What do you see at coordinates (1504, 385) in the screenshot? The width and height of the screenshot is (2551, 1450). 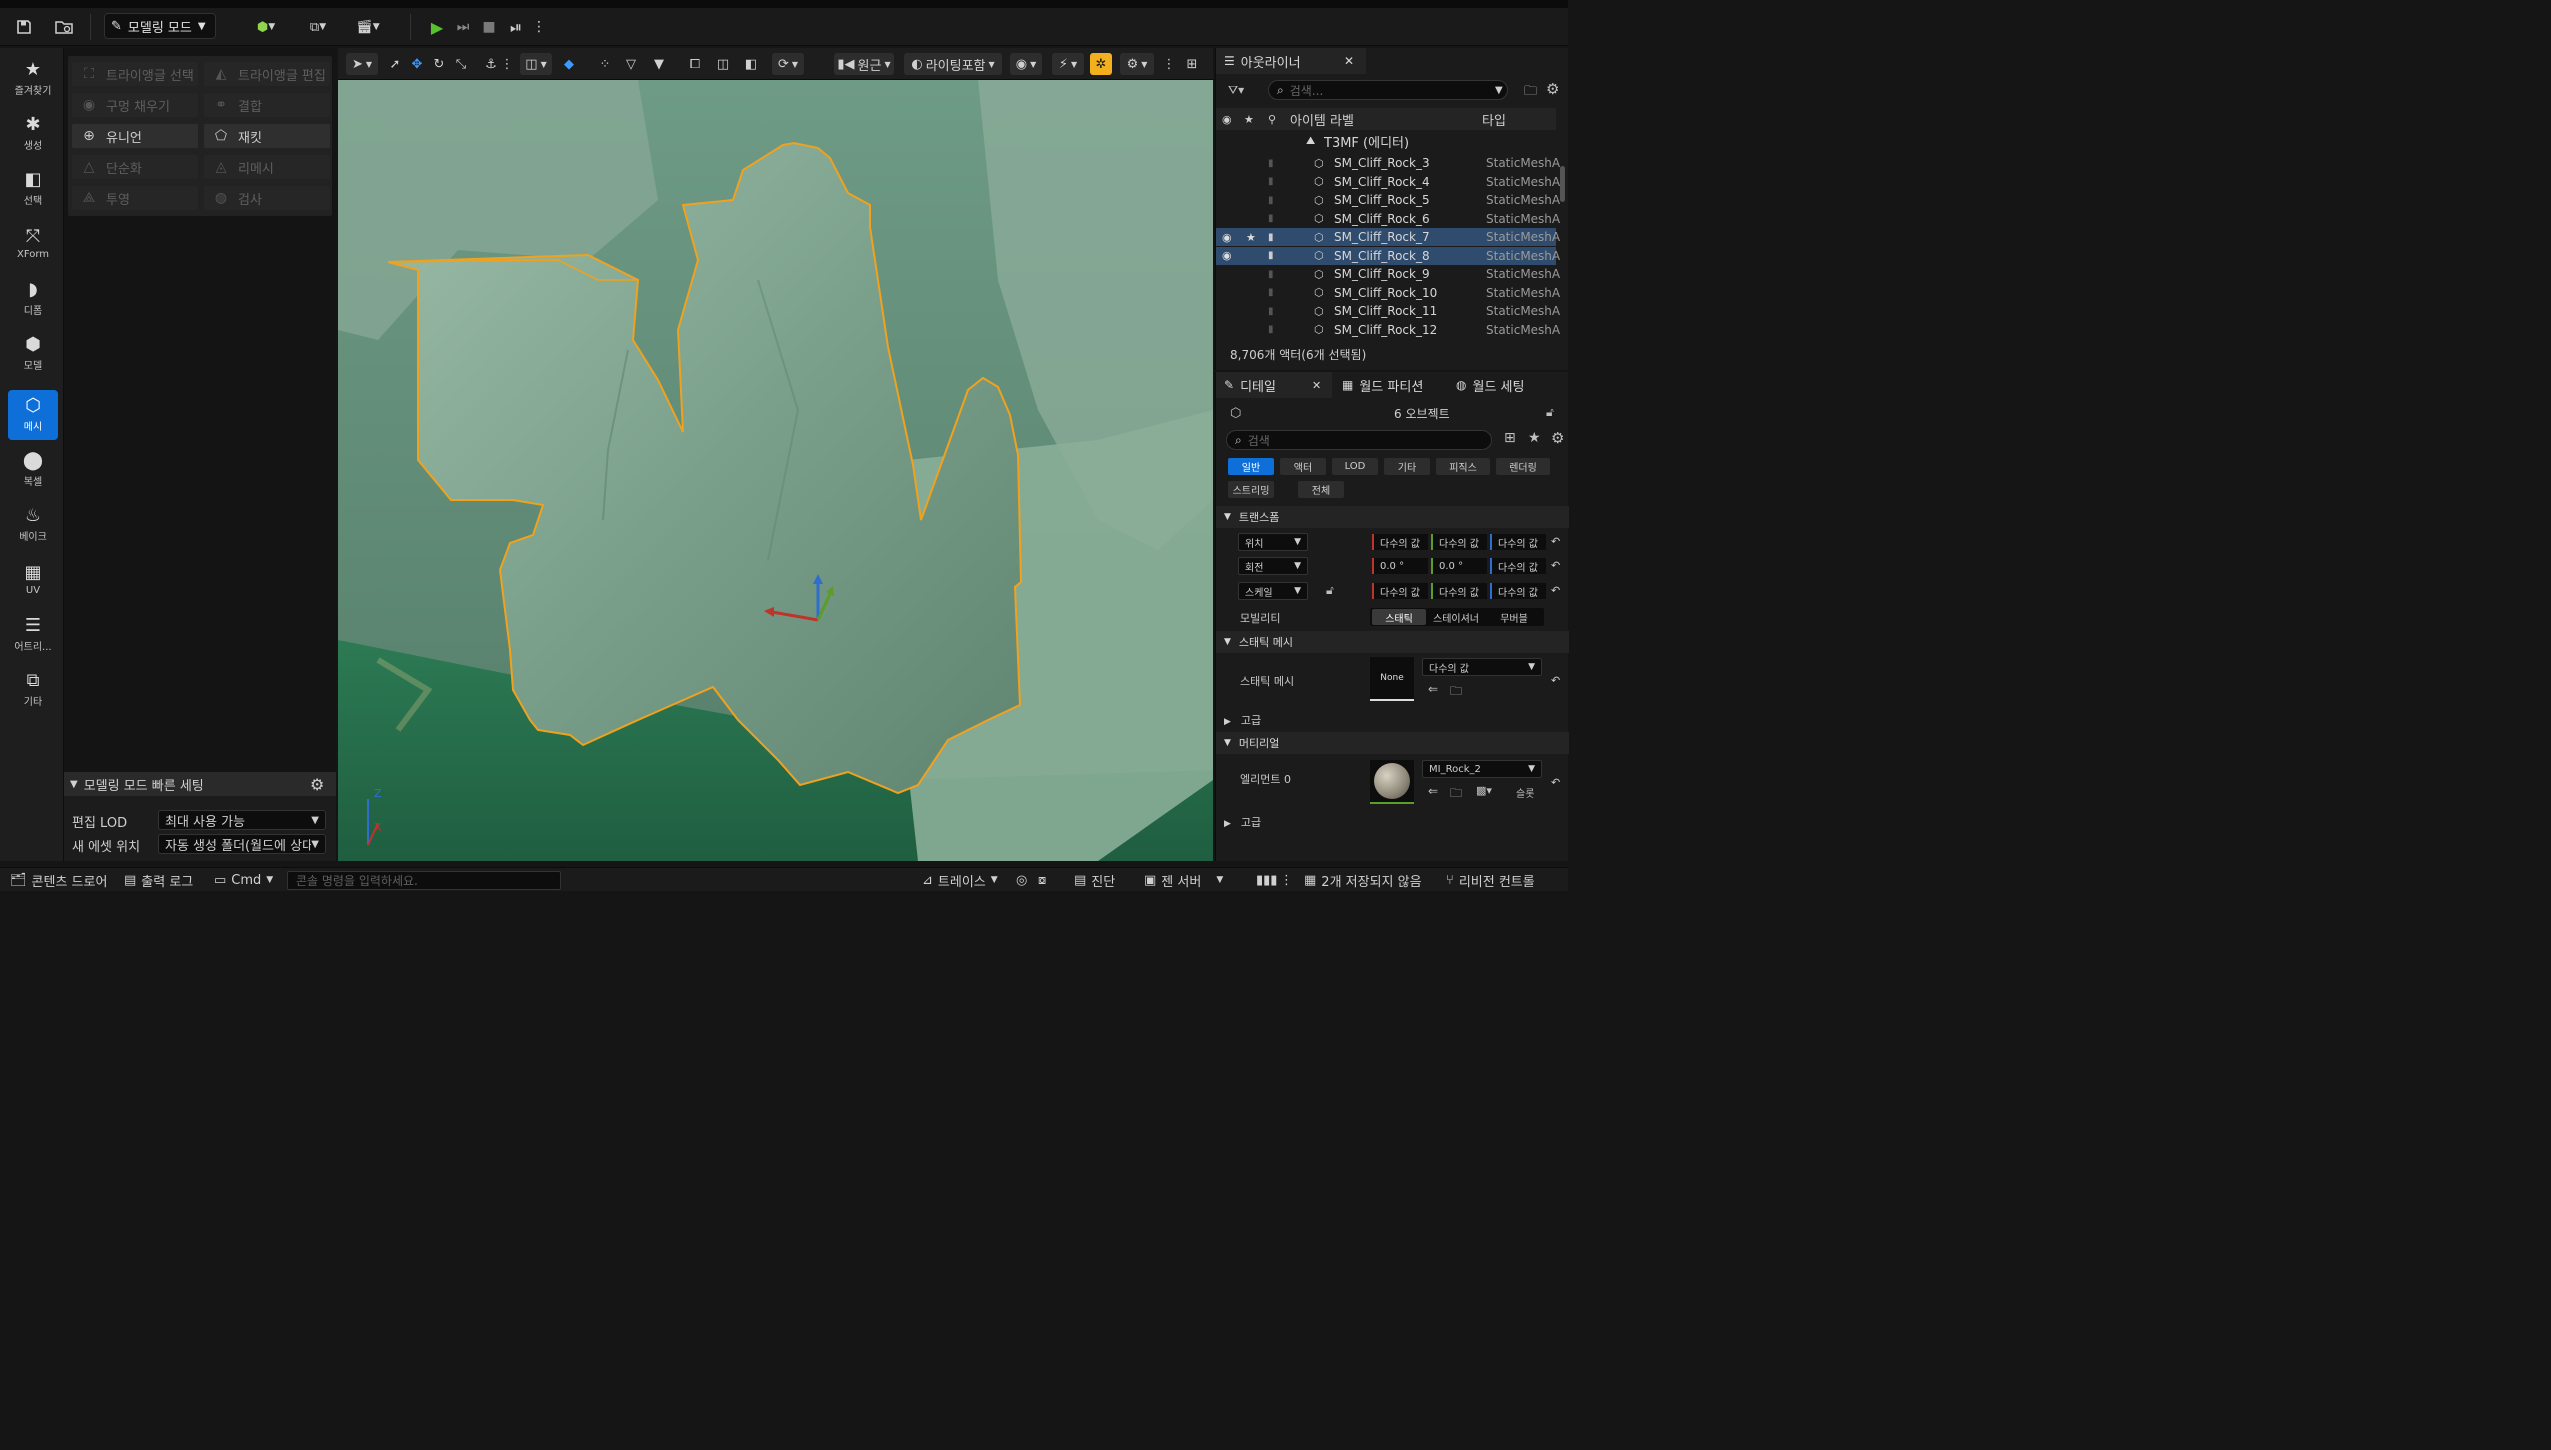 I see `world-settings-tab: ◍ 월드 세팅` at bounding box center [1504, 385].